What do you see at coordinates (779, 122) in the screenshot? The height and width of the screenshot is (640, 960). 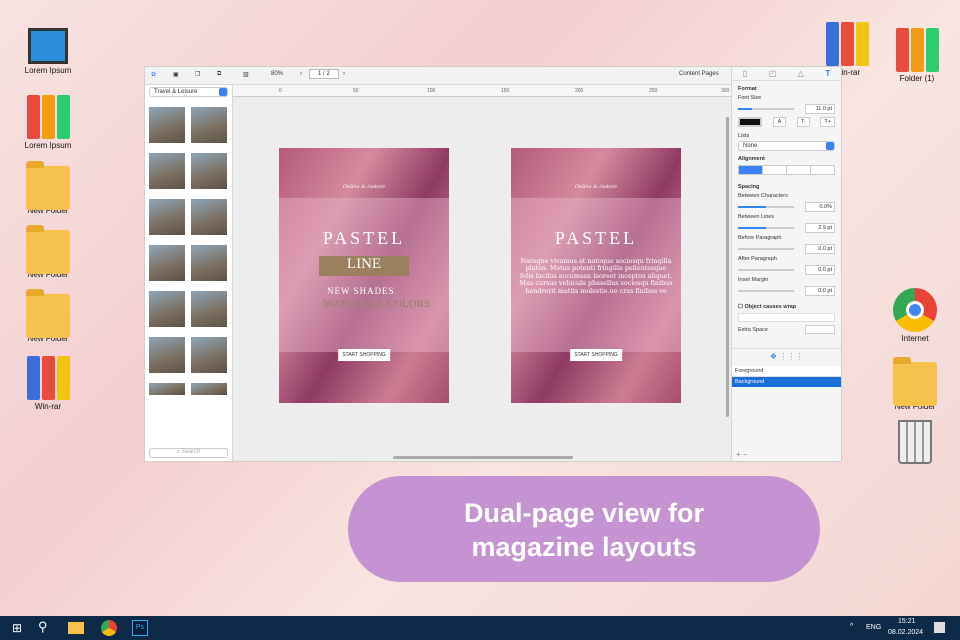 I see `font-style-button: A` at bounding box center [779, 122].